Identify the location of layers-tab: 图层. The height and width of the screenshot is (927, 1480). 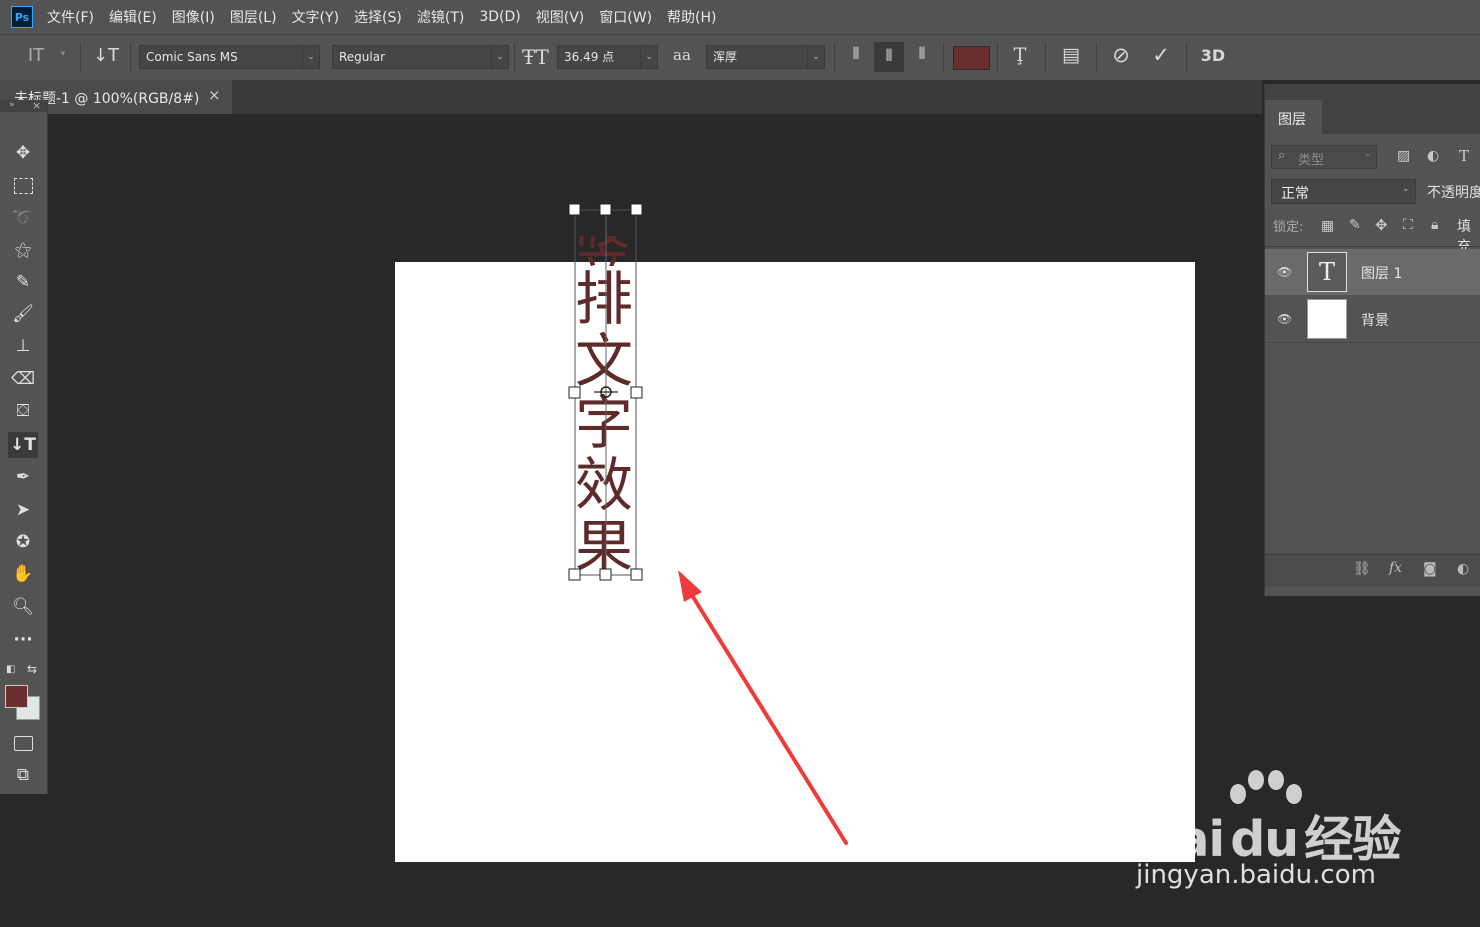
(1293, 117).